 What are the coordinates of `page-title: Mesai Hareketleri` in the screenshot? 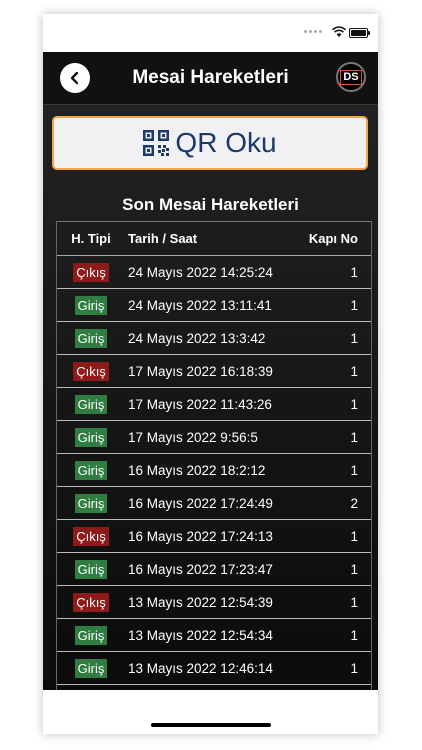 It's located at (210, 77).